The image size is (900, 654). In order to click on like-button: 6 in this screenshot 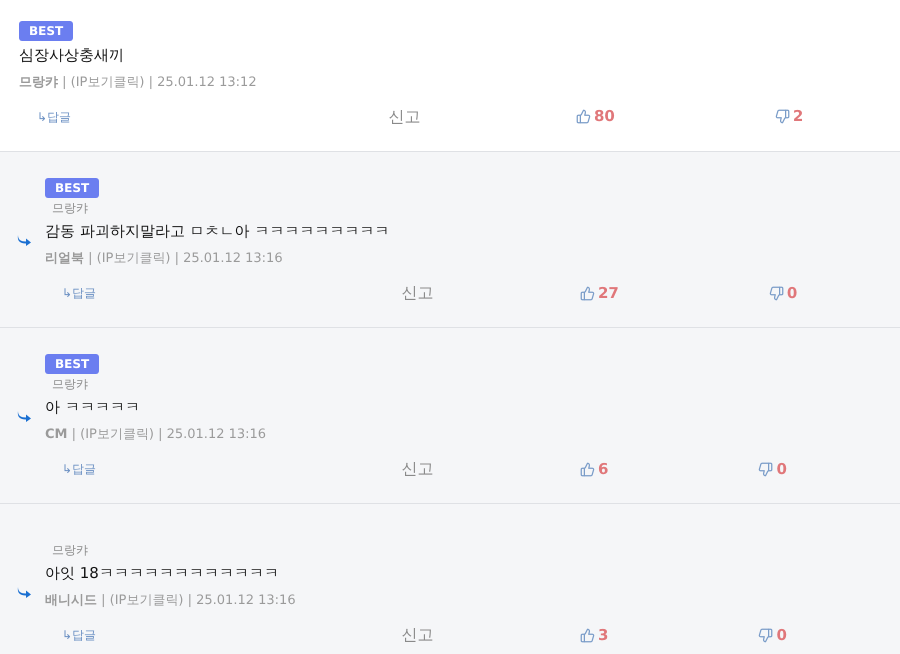, I will do `click(594, 469)`.